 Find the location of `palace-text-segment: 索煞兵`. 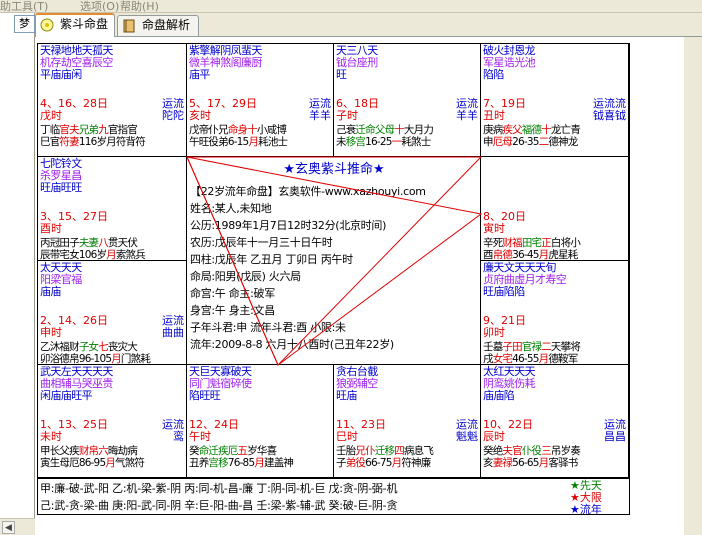

palace-text-segment: 索煞兵 is located at coordinates (130, 255).